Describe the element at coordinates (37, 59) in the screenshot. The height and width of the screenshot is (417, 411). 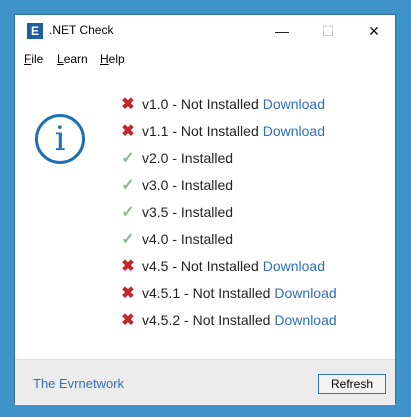
I see `menu-file-label: ile` at that location.